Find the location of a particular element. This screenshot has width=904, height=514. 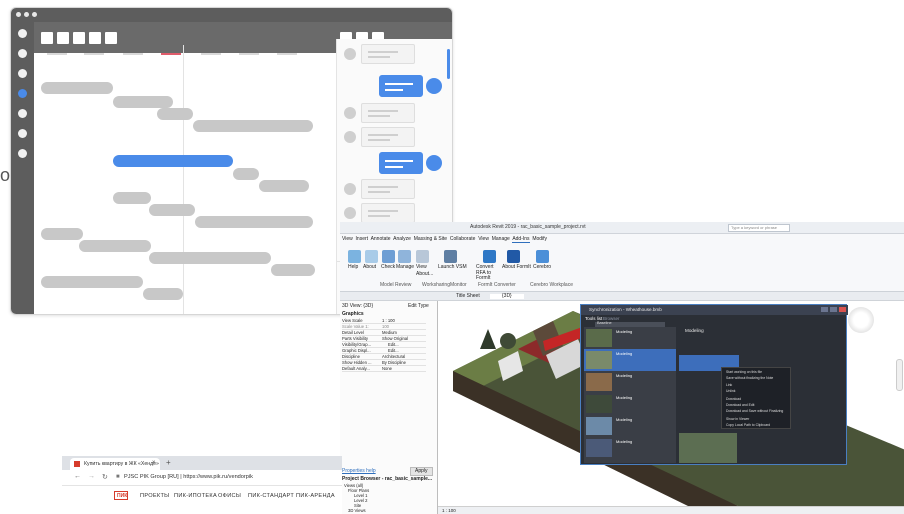

menu-item: Download is located at coordinates (733, 399).